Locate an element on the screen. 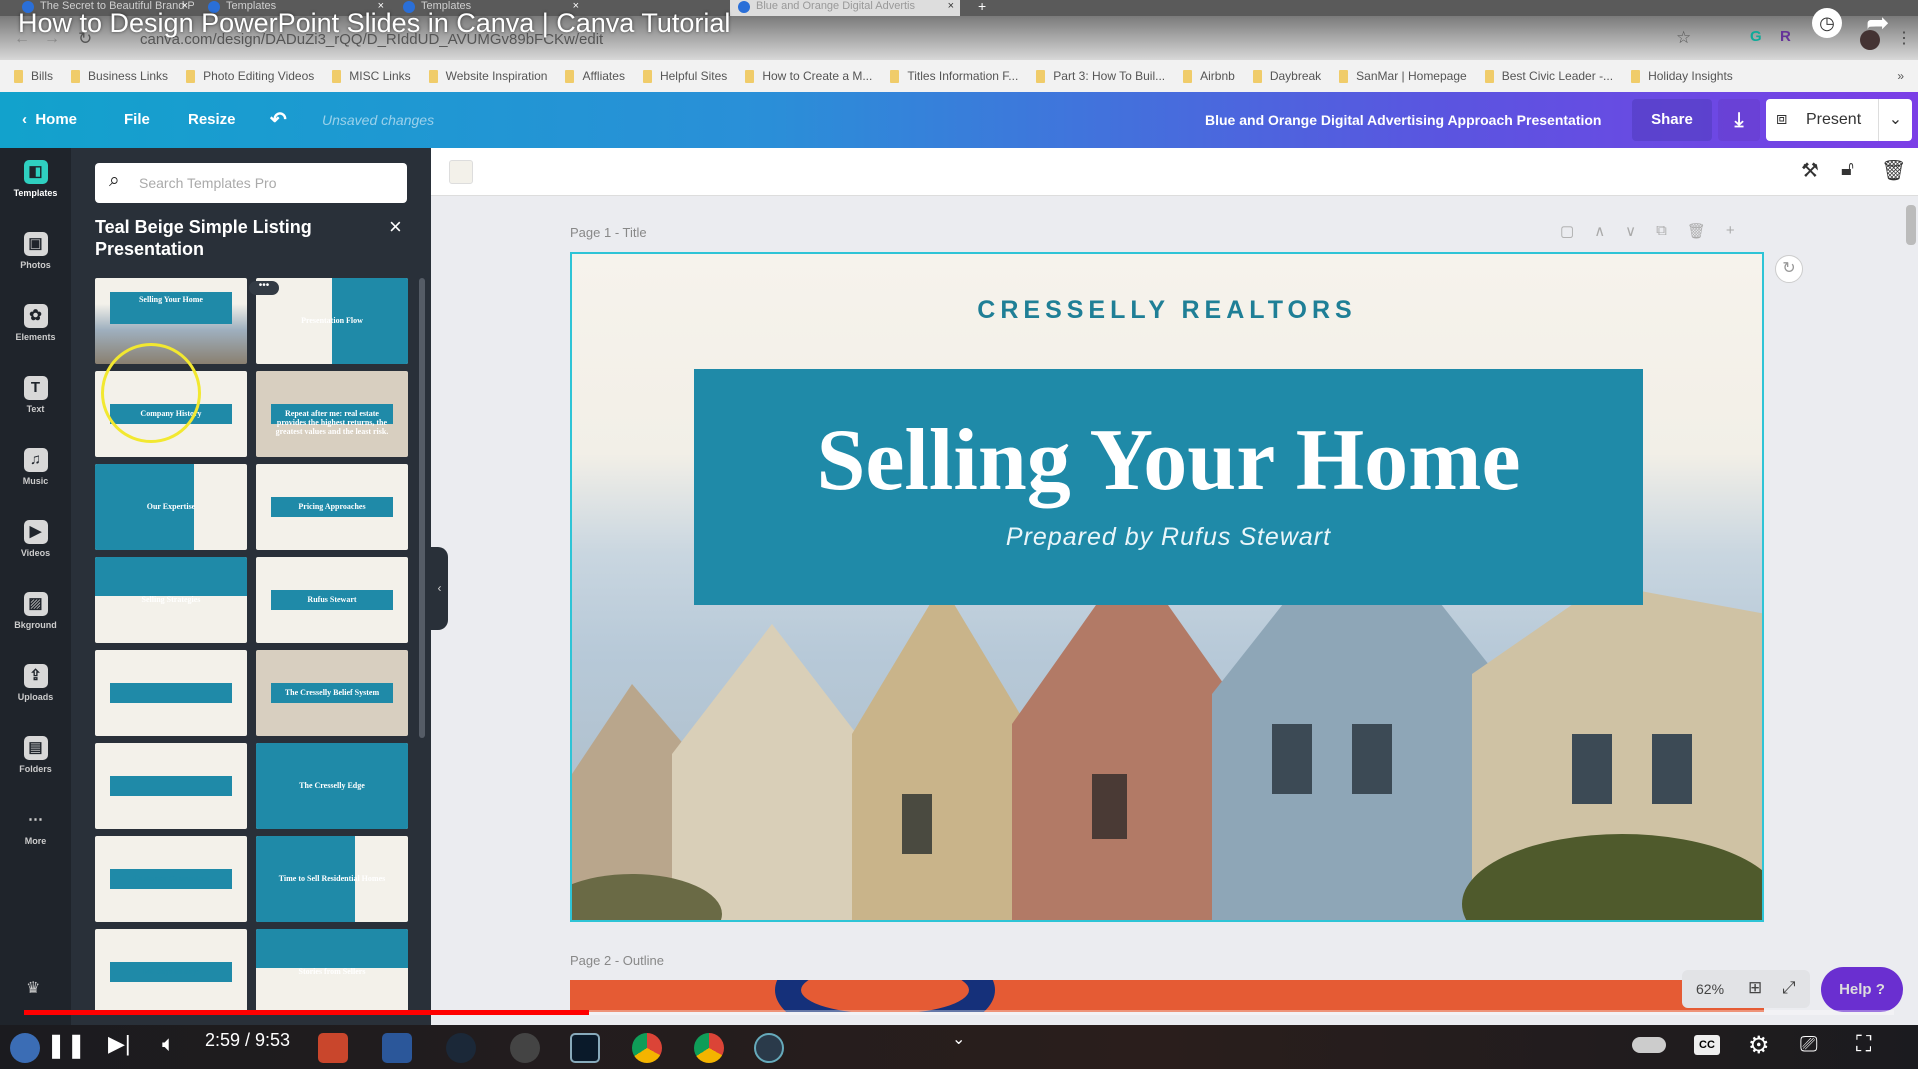 This screenshot has width=1918, height=1069. template-thumbnail: Our Expertise is located at coordinates (171, 507).